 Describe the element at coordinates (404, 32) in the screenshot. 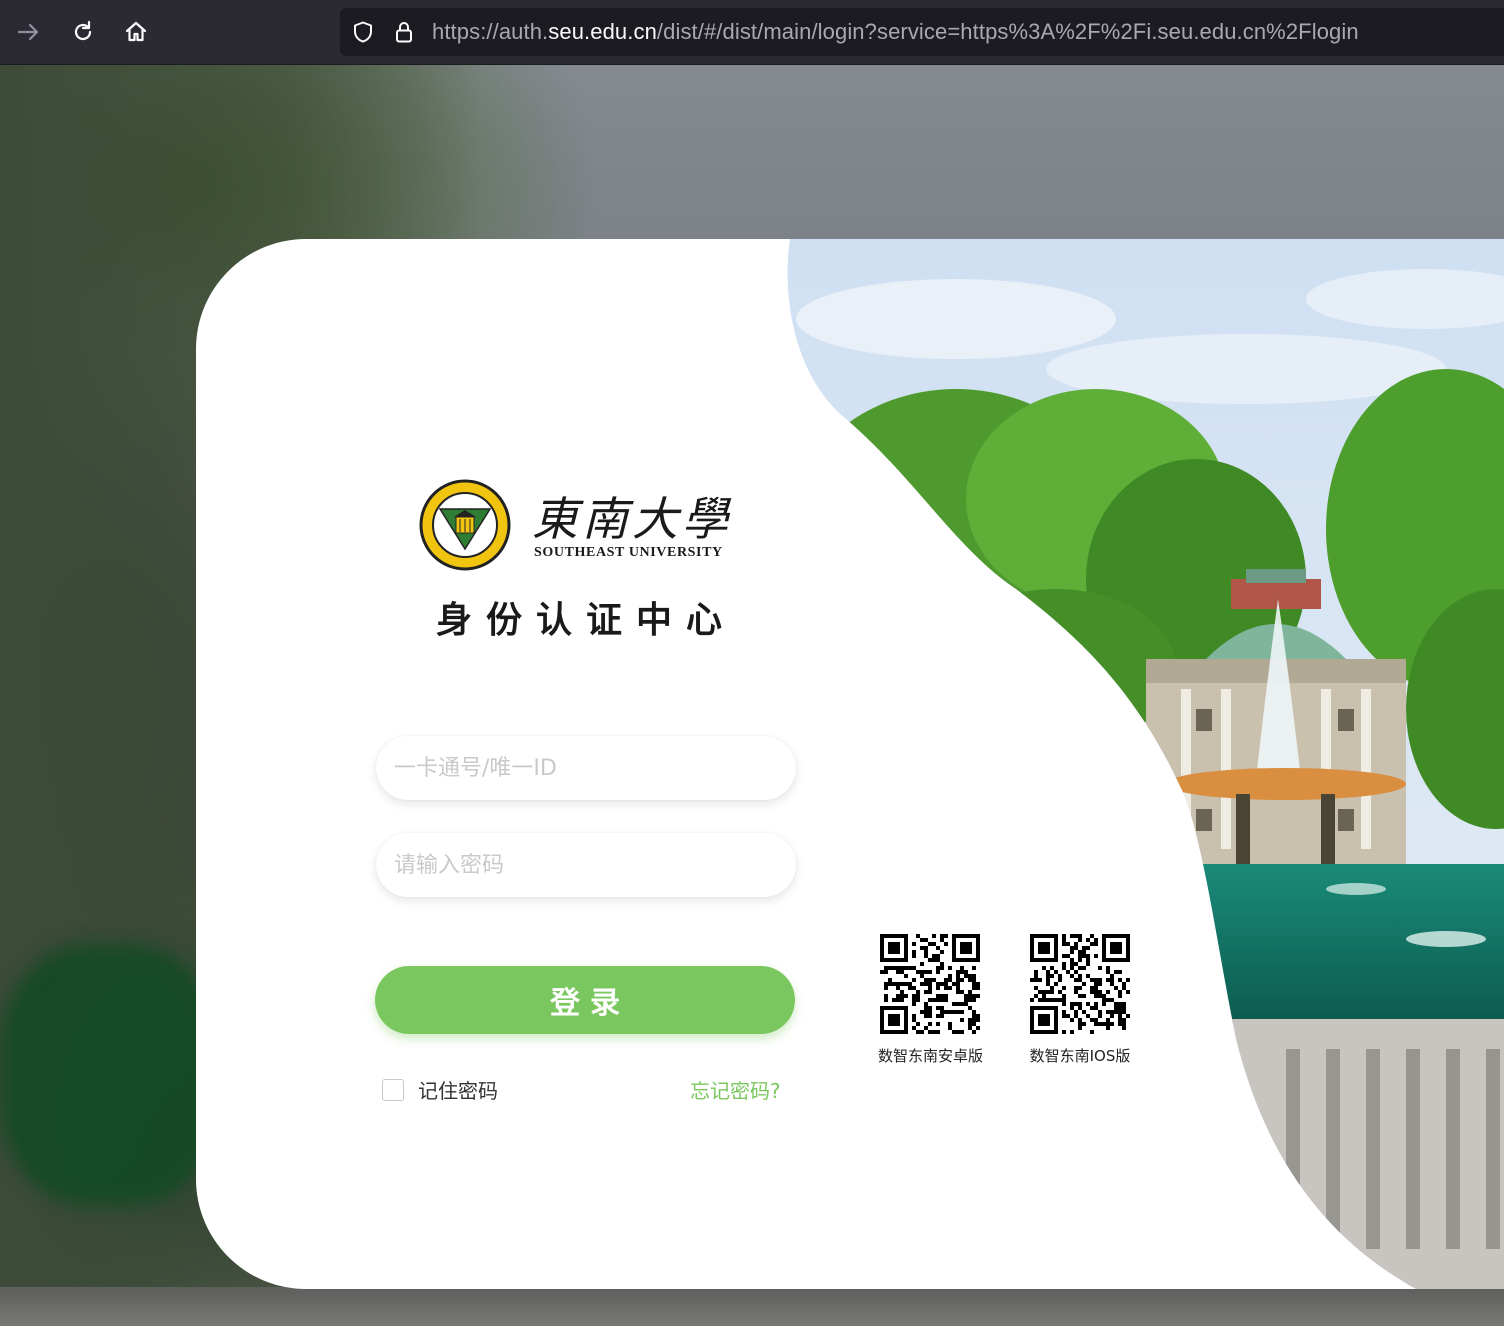

I see `lock-icon` at that location.